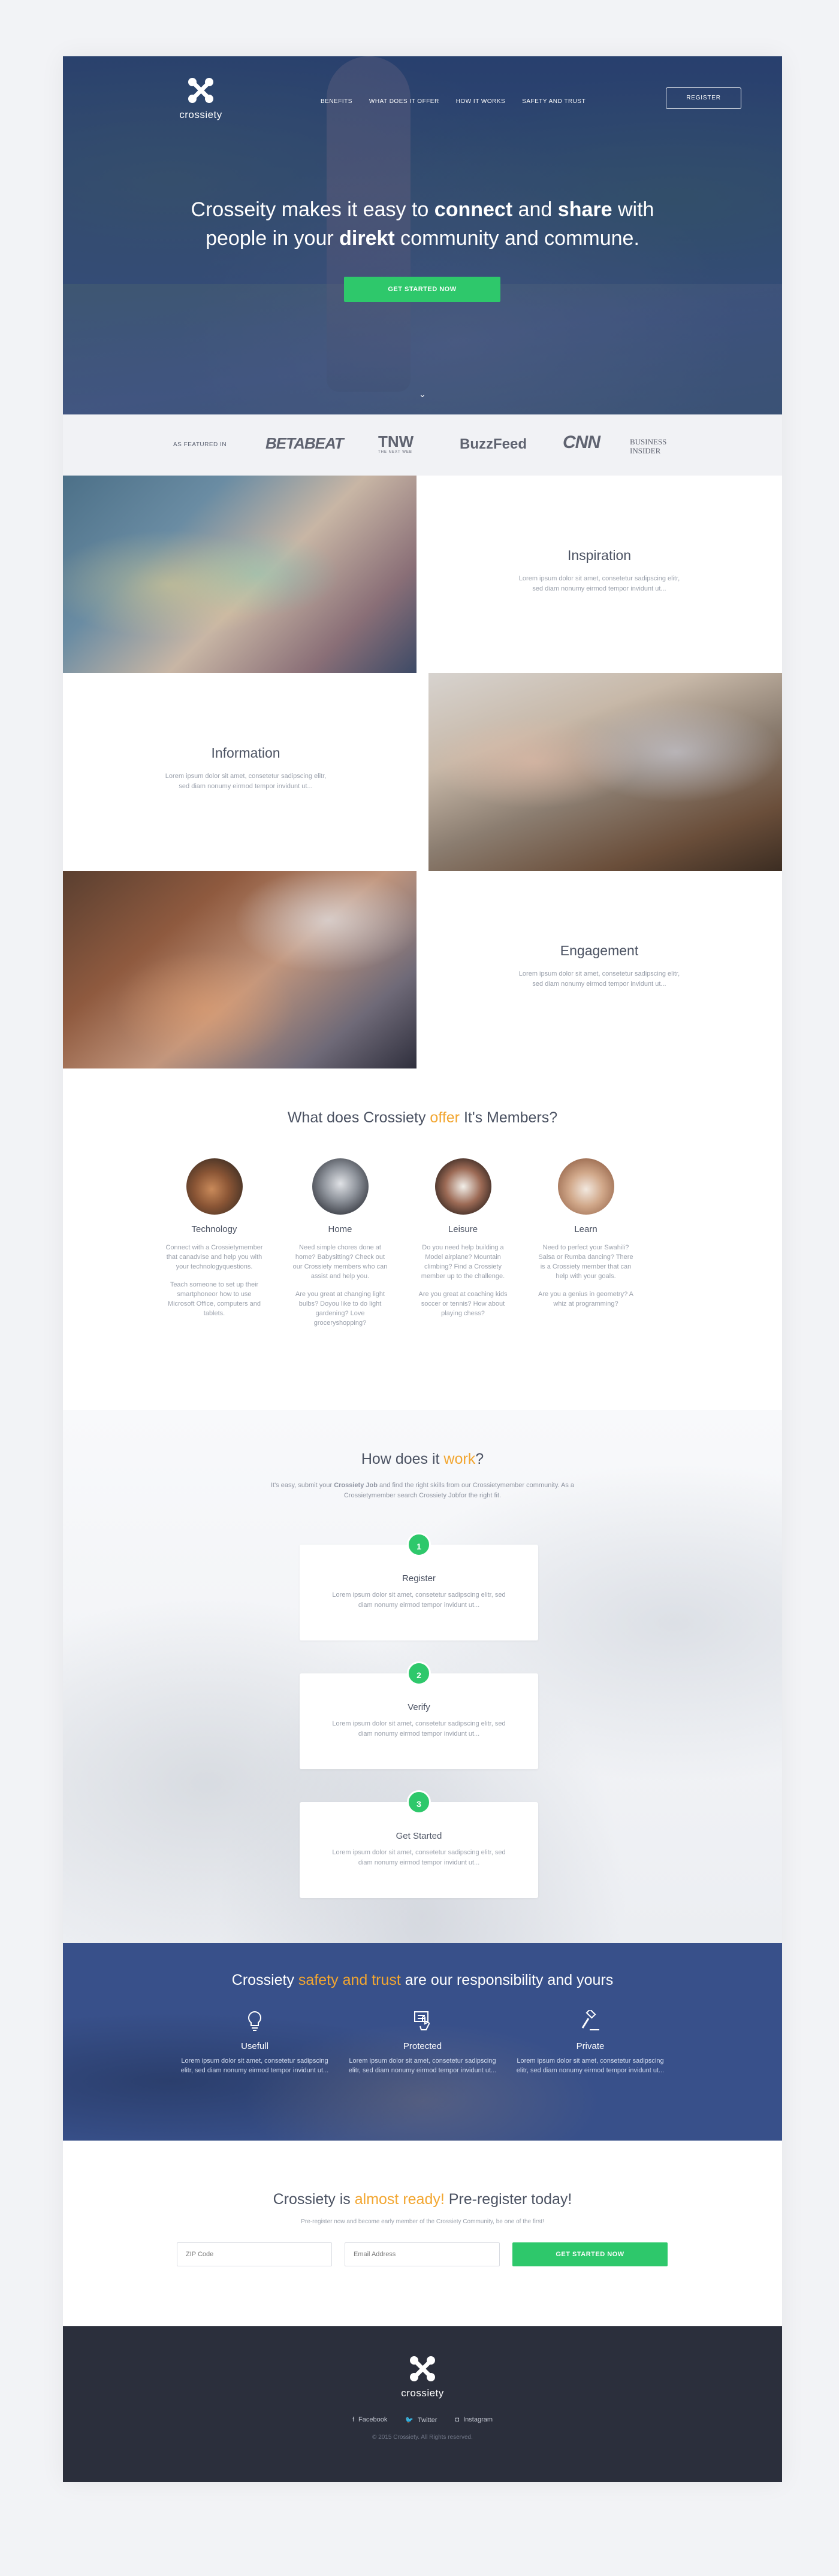 This screenshot has width=839, height=2576. Describe the element at coordinates (419, 1802) in the screenshot. I see `step-number-badge: 3` at that location.